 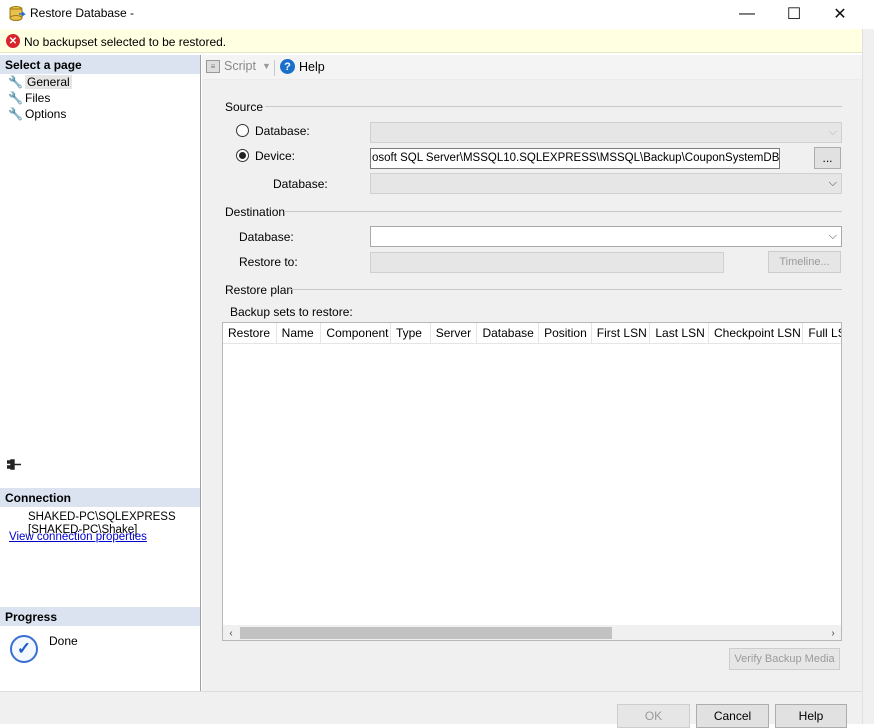 I want to click on scroll-left-icon: ‹, so click(x=231, y=632).